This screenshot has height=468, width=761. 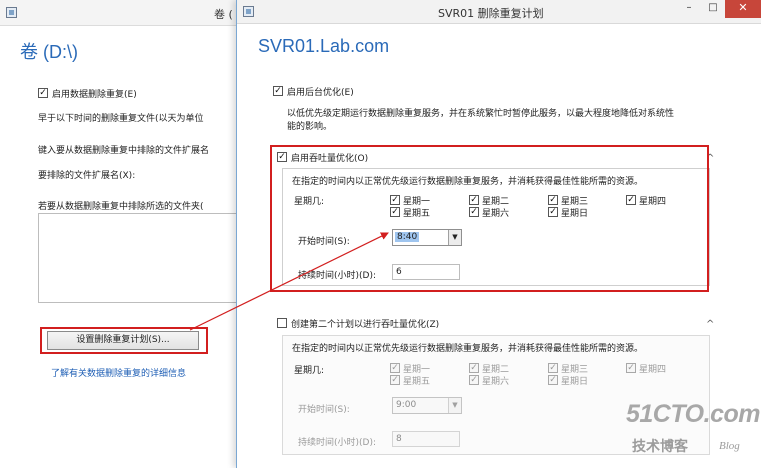 What do you see at coordinates (417, 382) in the screenshot?
I see `second-day-label-fri: 星期五` at bounding box center [417, 382].